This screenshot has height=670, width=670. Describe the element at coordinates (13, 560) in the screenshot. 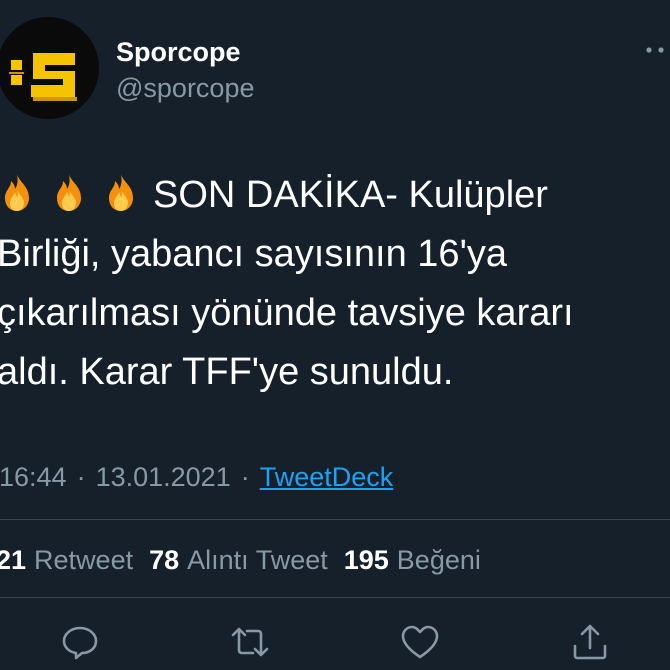

I see `retweets-count: 21` at that location.